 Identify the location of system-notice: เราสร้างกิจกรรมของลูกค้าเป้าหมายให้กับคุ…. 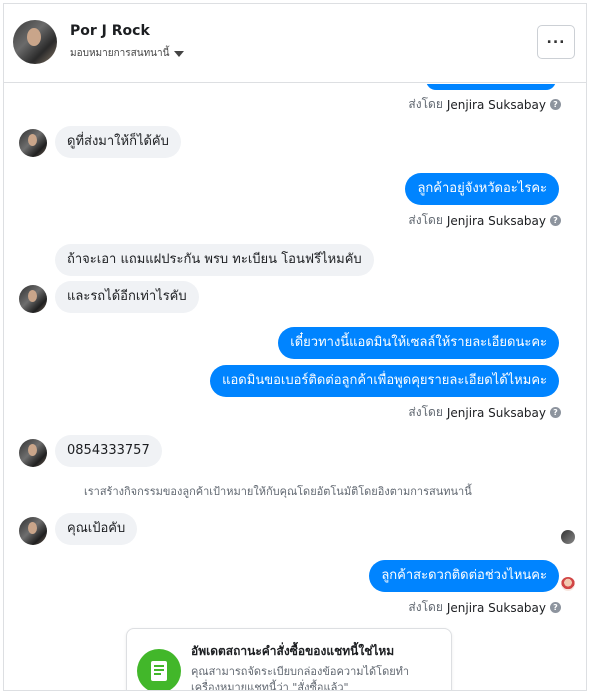
(278, 491).